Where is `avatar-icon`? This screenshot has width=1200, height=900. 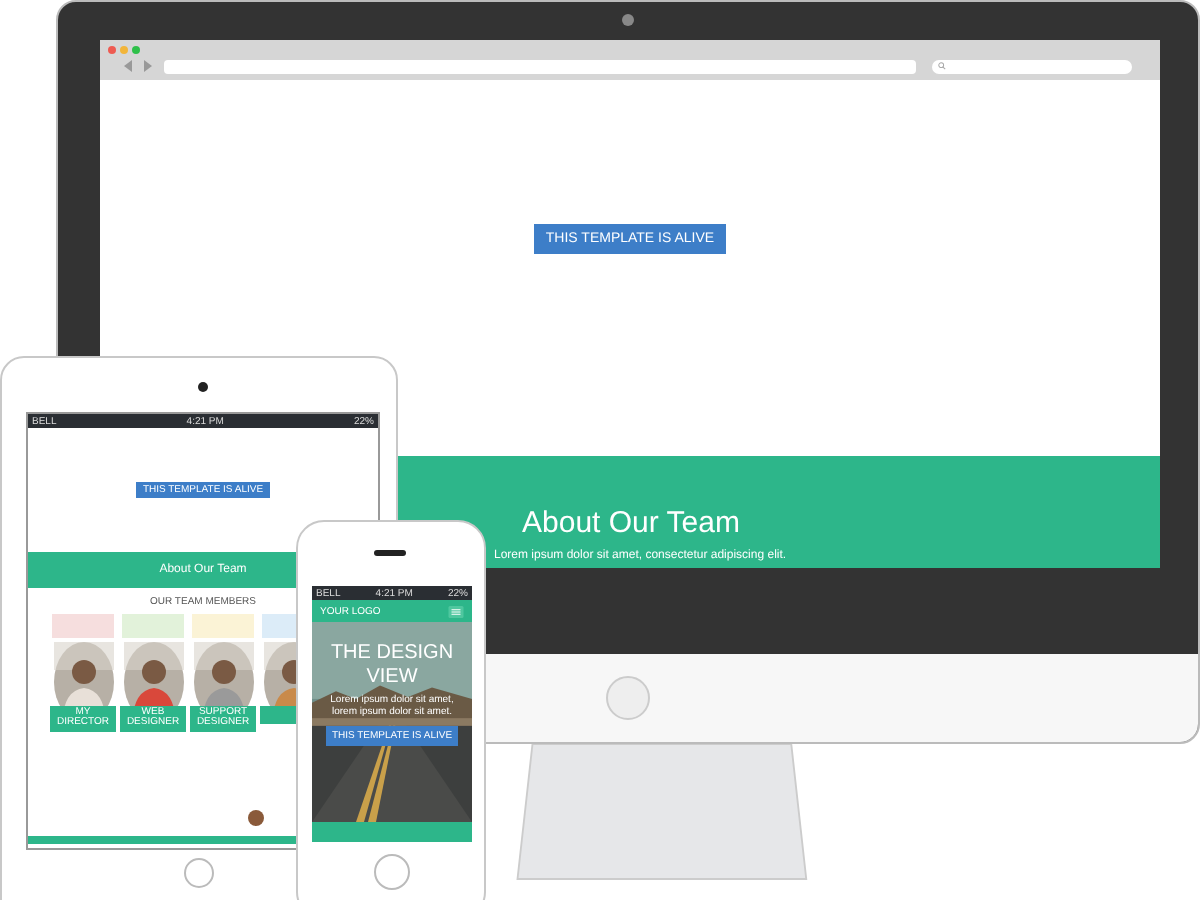
avatar-icon is located at coordinates (256, 818).